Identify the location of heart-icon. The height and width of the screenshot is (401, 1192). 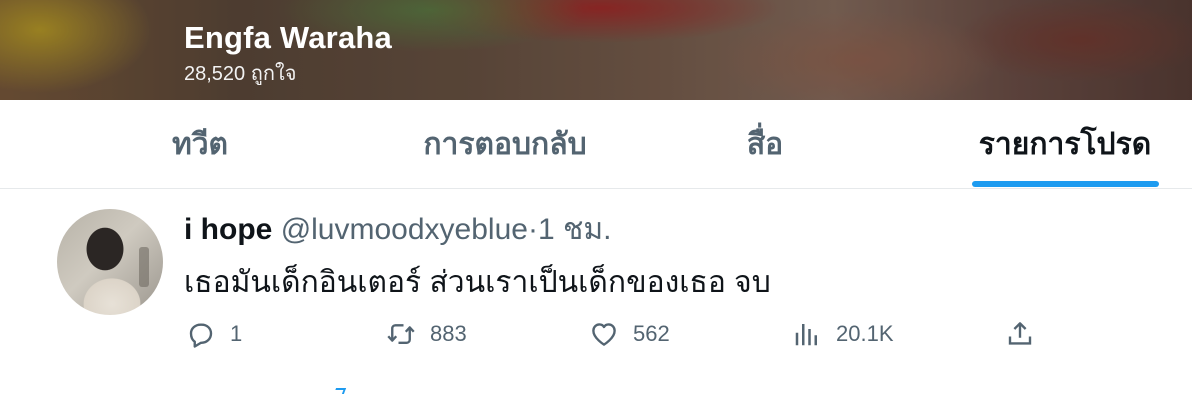
(604, 334).